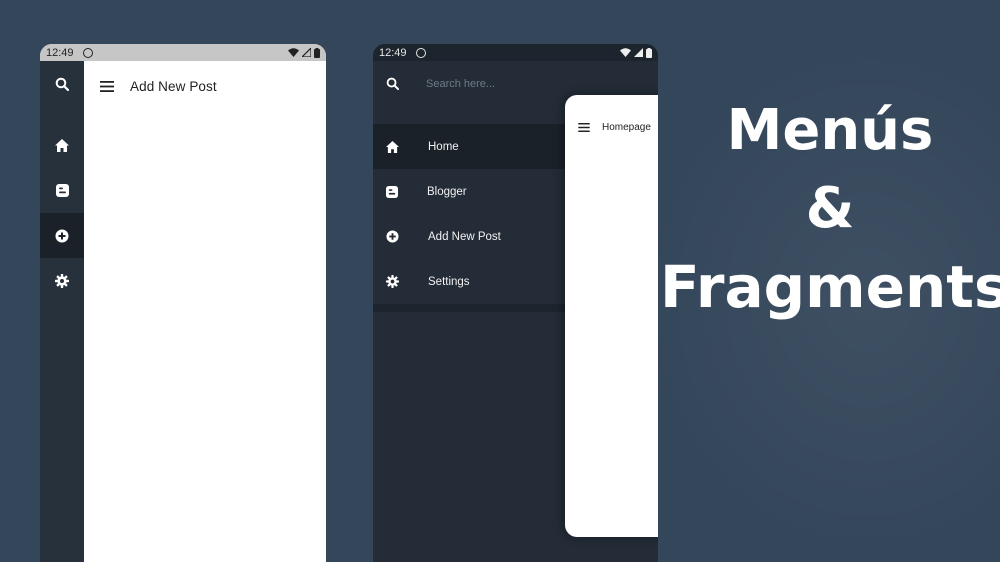  What do you see at coordinates (173, 86) in the screenshot?
I see `toolbar-title: Add New Post` at bounding box center [173, 86].